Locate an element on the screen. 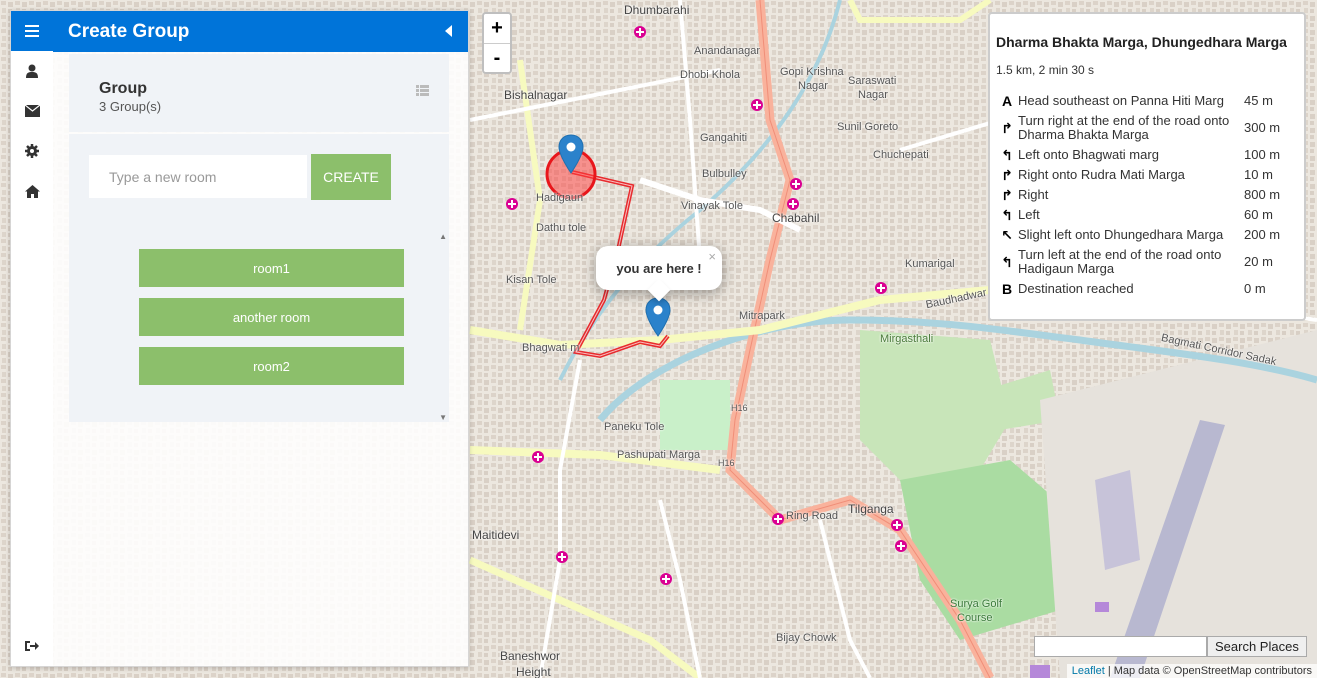 The image size is (1317, 678). direction-step-distance: 0 m is located at coordinates (1255, 288).